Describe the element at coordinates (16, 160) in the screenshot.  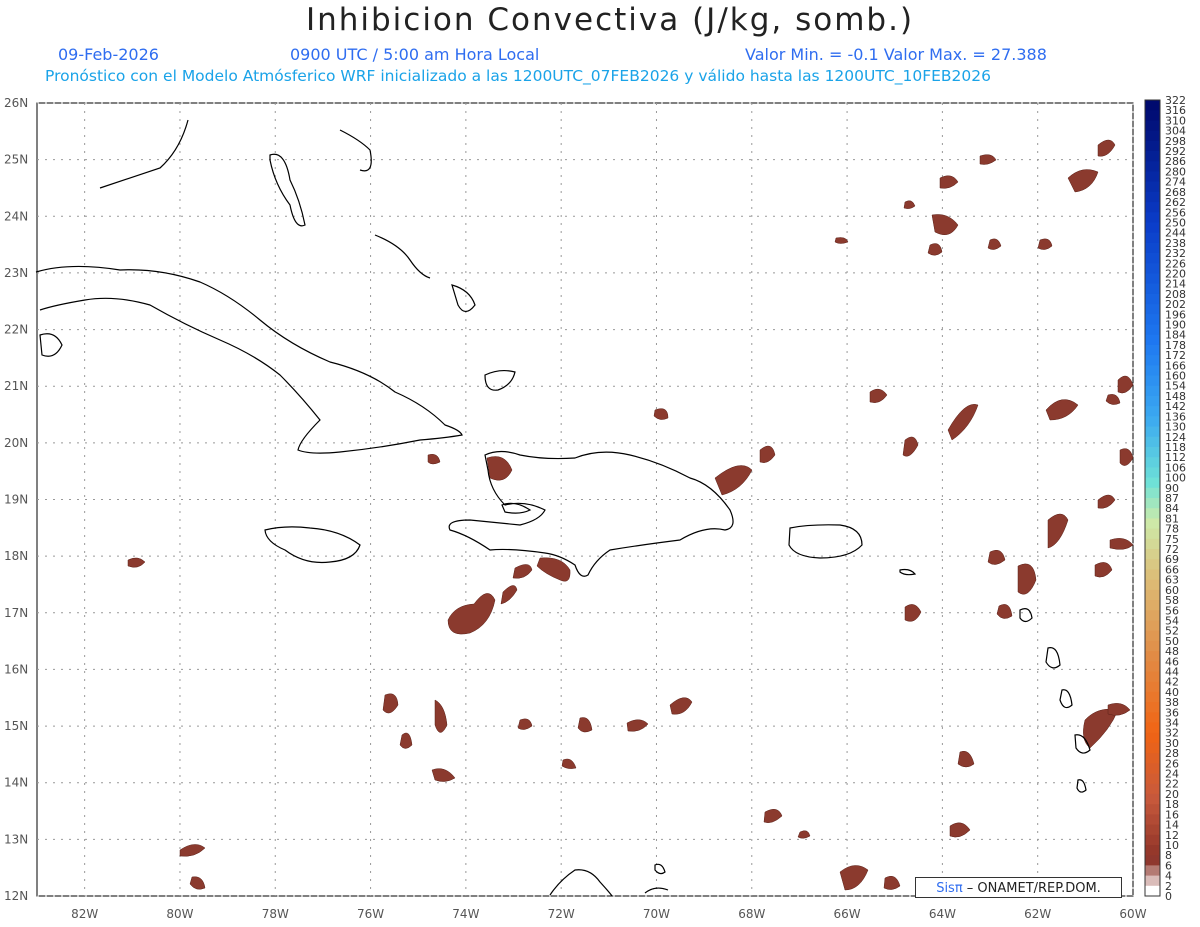
I see `lat-tick-label: 25N` at that location.